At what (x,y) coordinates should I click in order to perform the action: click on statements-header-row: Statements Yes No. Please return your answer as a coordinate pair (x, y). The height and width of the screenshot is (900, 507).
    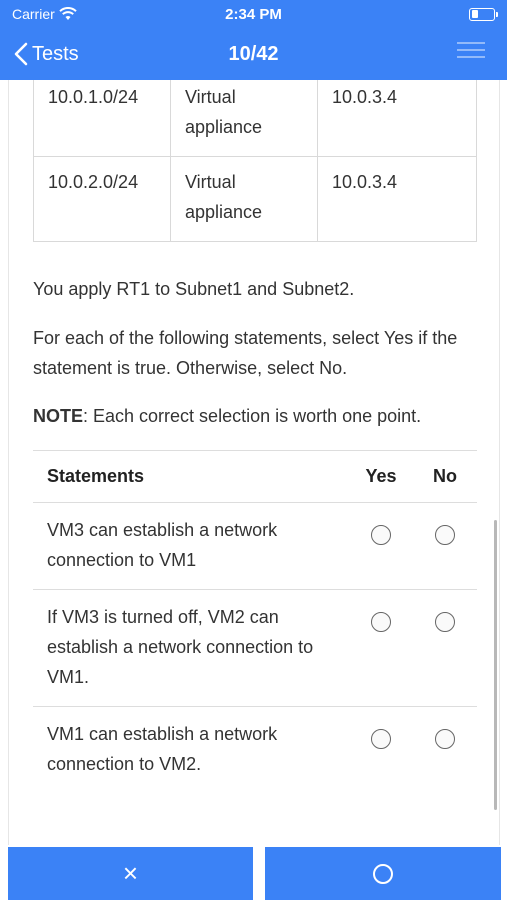
    Looking at the image, I should click on (255, 476).